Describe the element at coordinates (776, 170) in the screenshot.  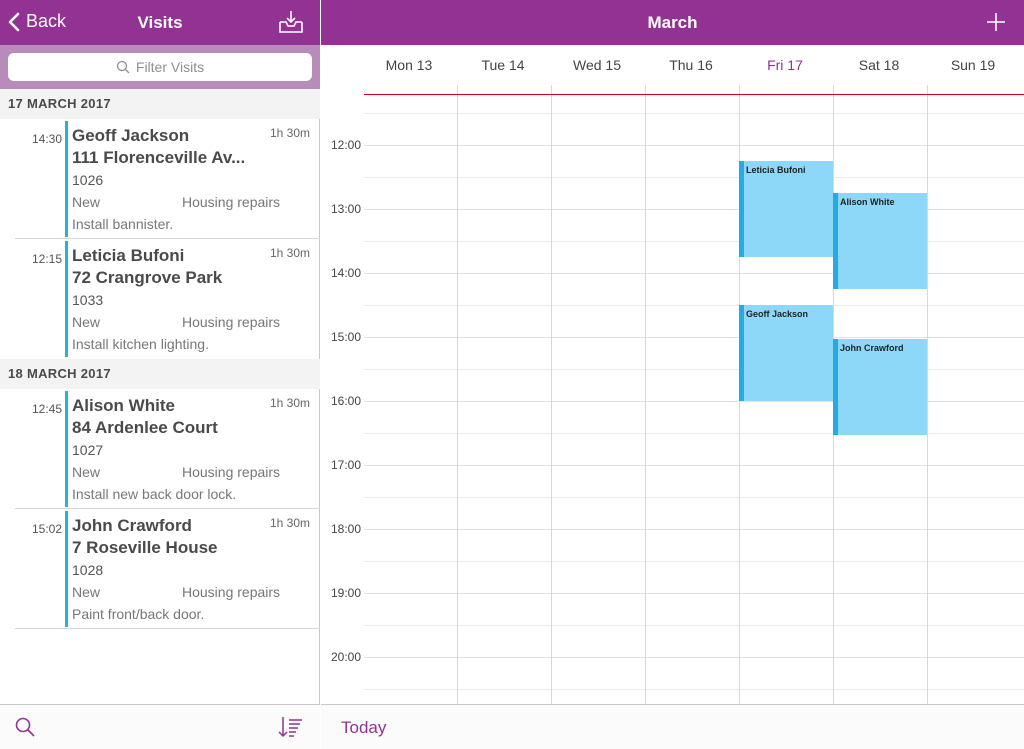
I see `event-title: Leticia Bufoni` at that location.